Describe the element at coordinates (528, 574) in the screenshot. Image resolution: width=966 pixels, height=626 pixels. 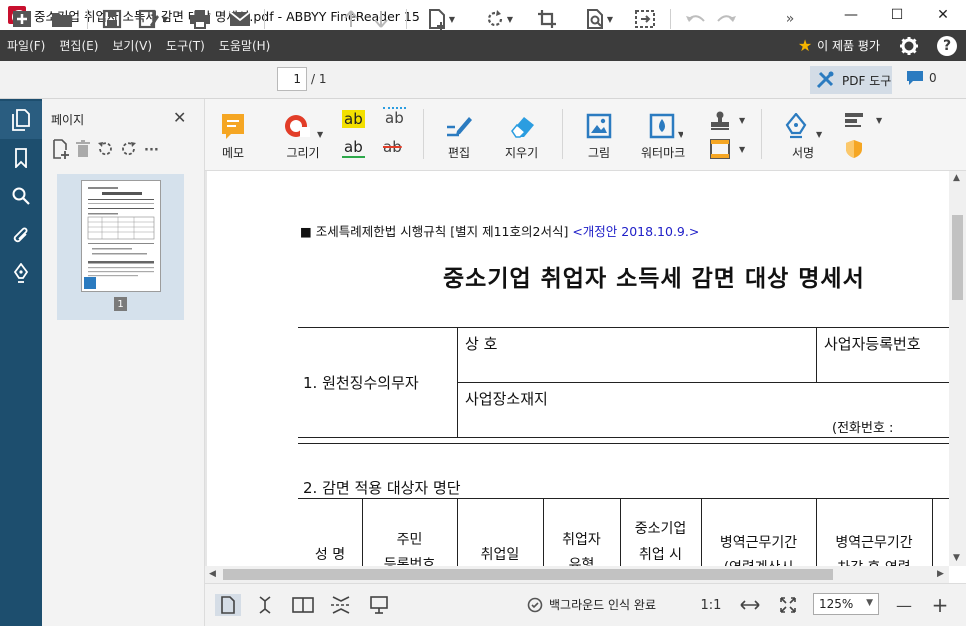
I see `horizontal-scroll-thumb` at that location.